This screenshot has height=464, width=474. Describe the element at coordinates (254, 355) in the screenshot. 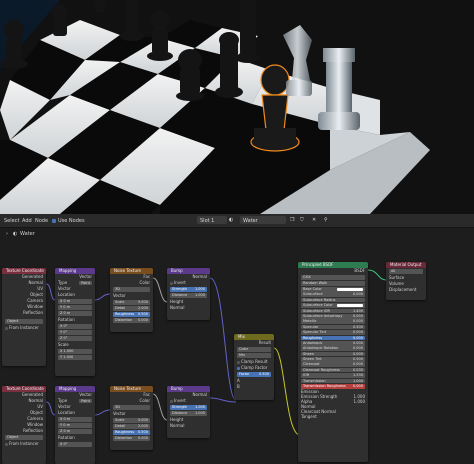

I see `blend-mode-dropdown: Mix` at that location.